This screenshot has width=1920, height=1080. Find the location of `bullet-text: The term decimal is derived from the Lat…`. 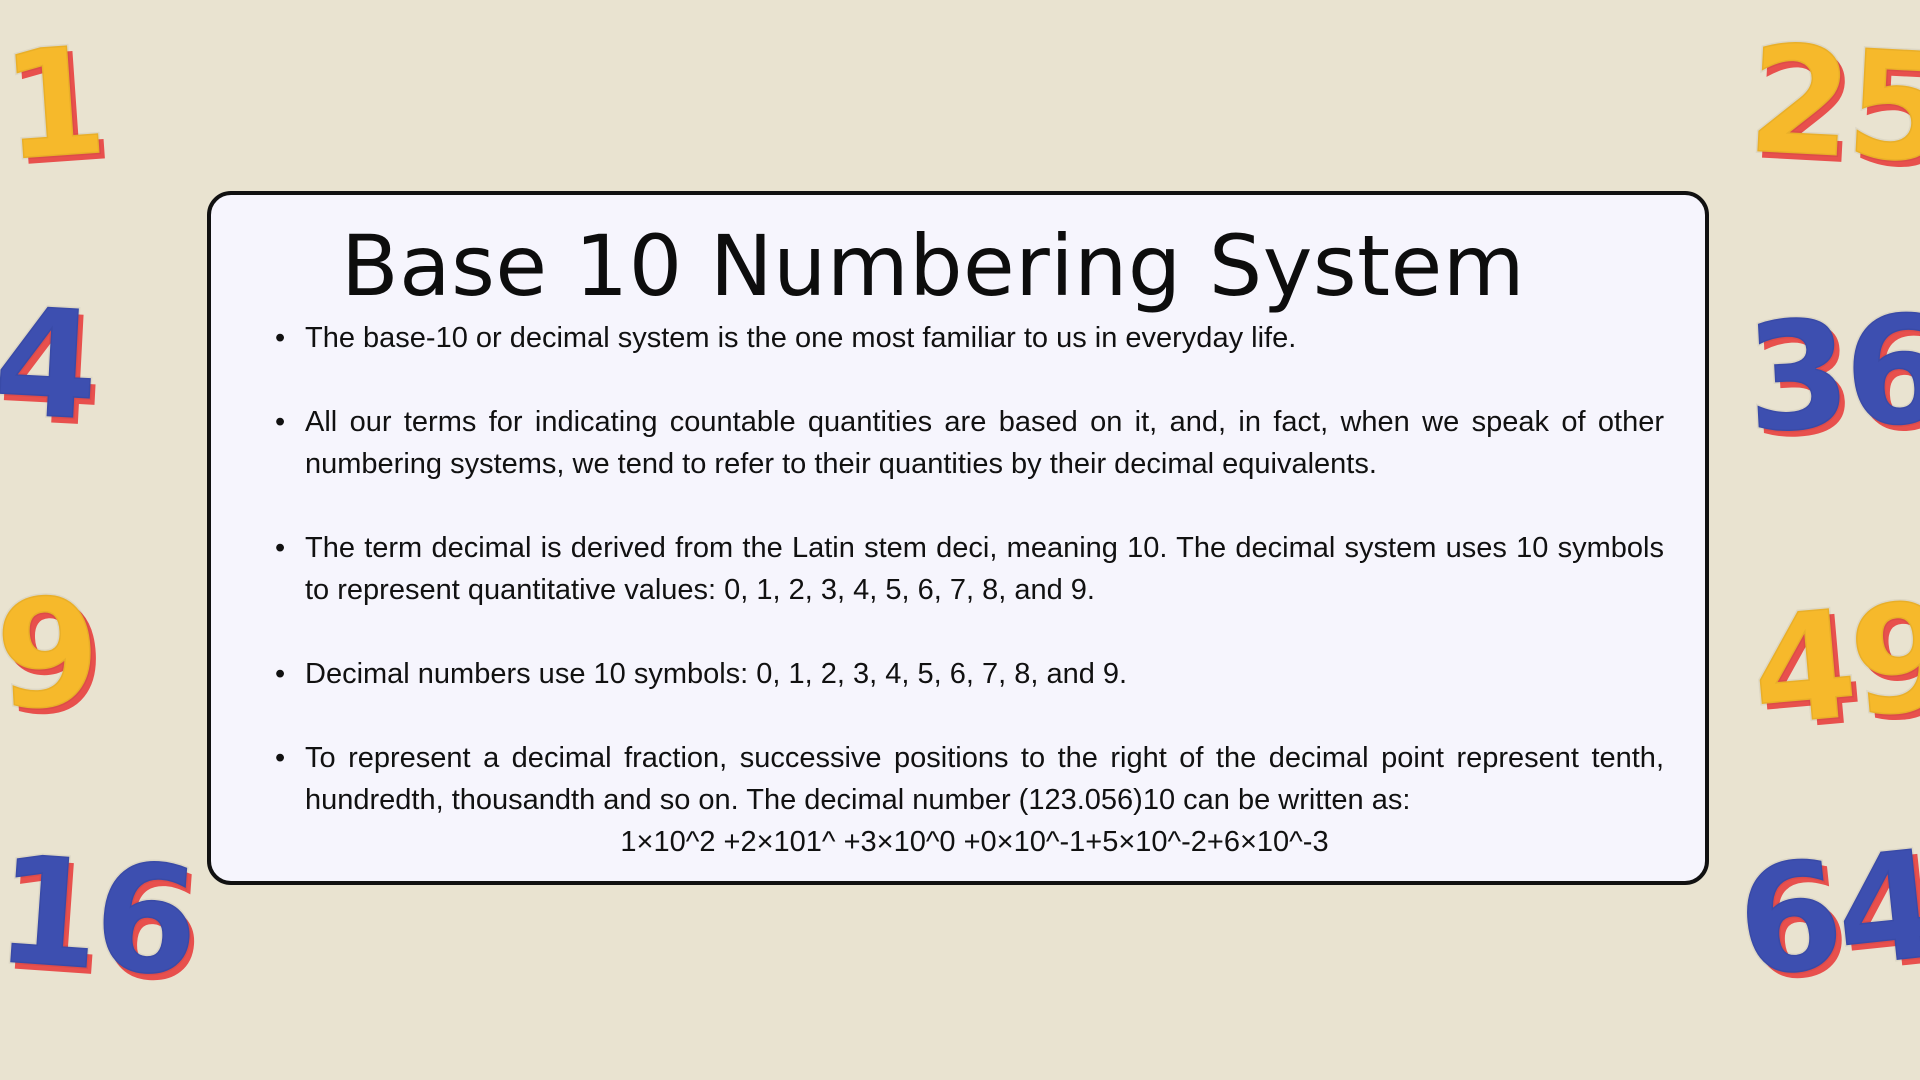

bullet-text: The term decimal is derived from the Lat… is located at coordinates (984, 569).